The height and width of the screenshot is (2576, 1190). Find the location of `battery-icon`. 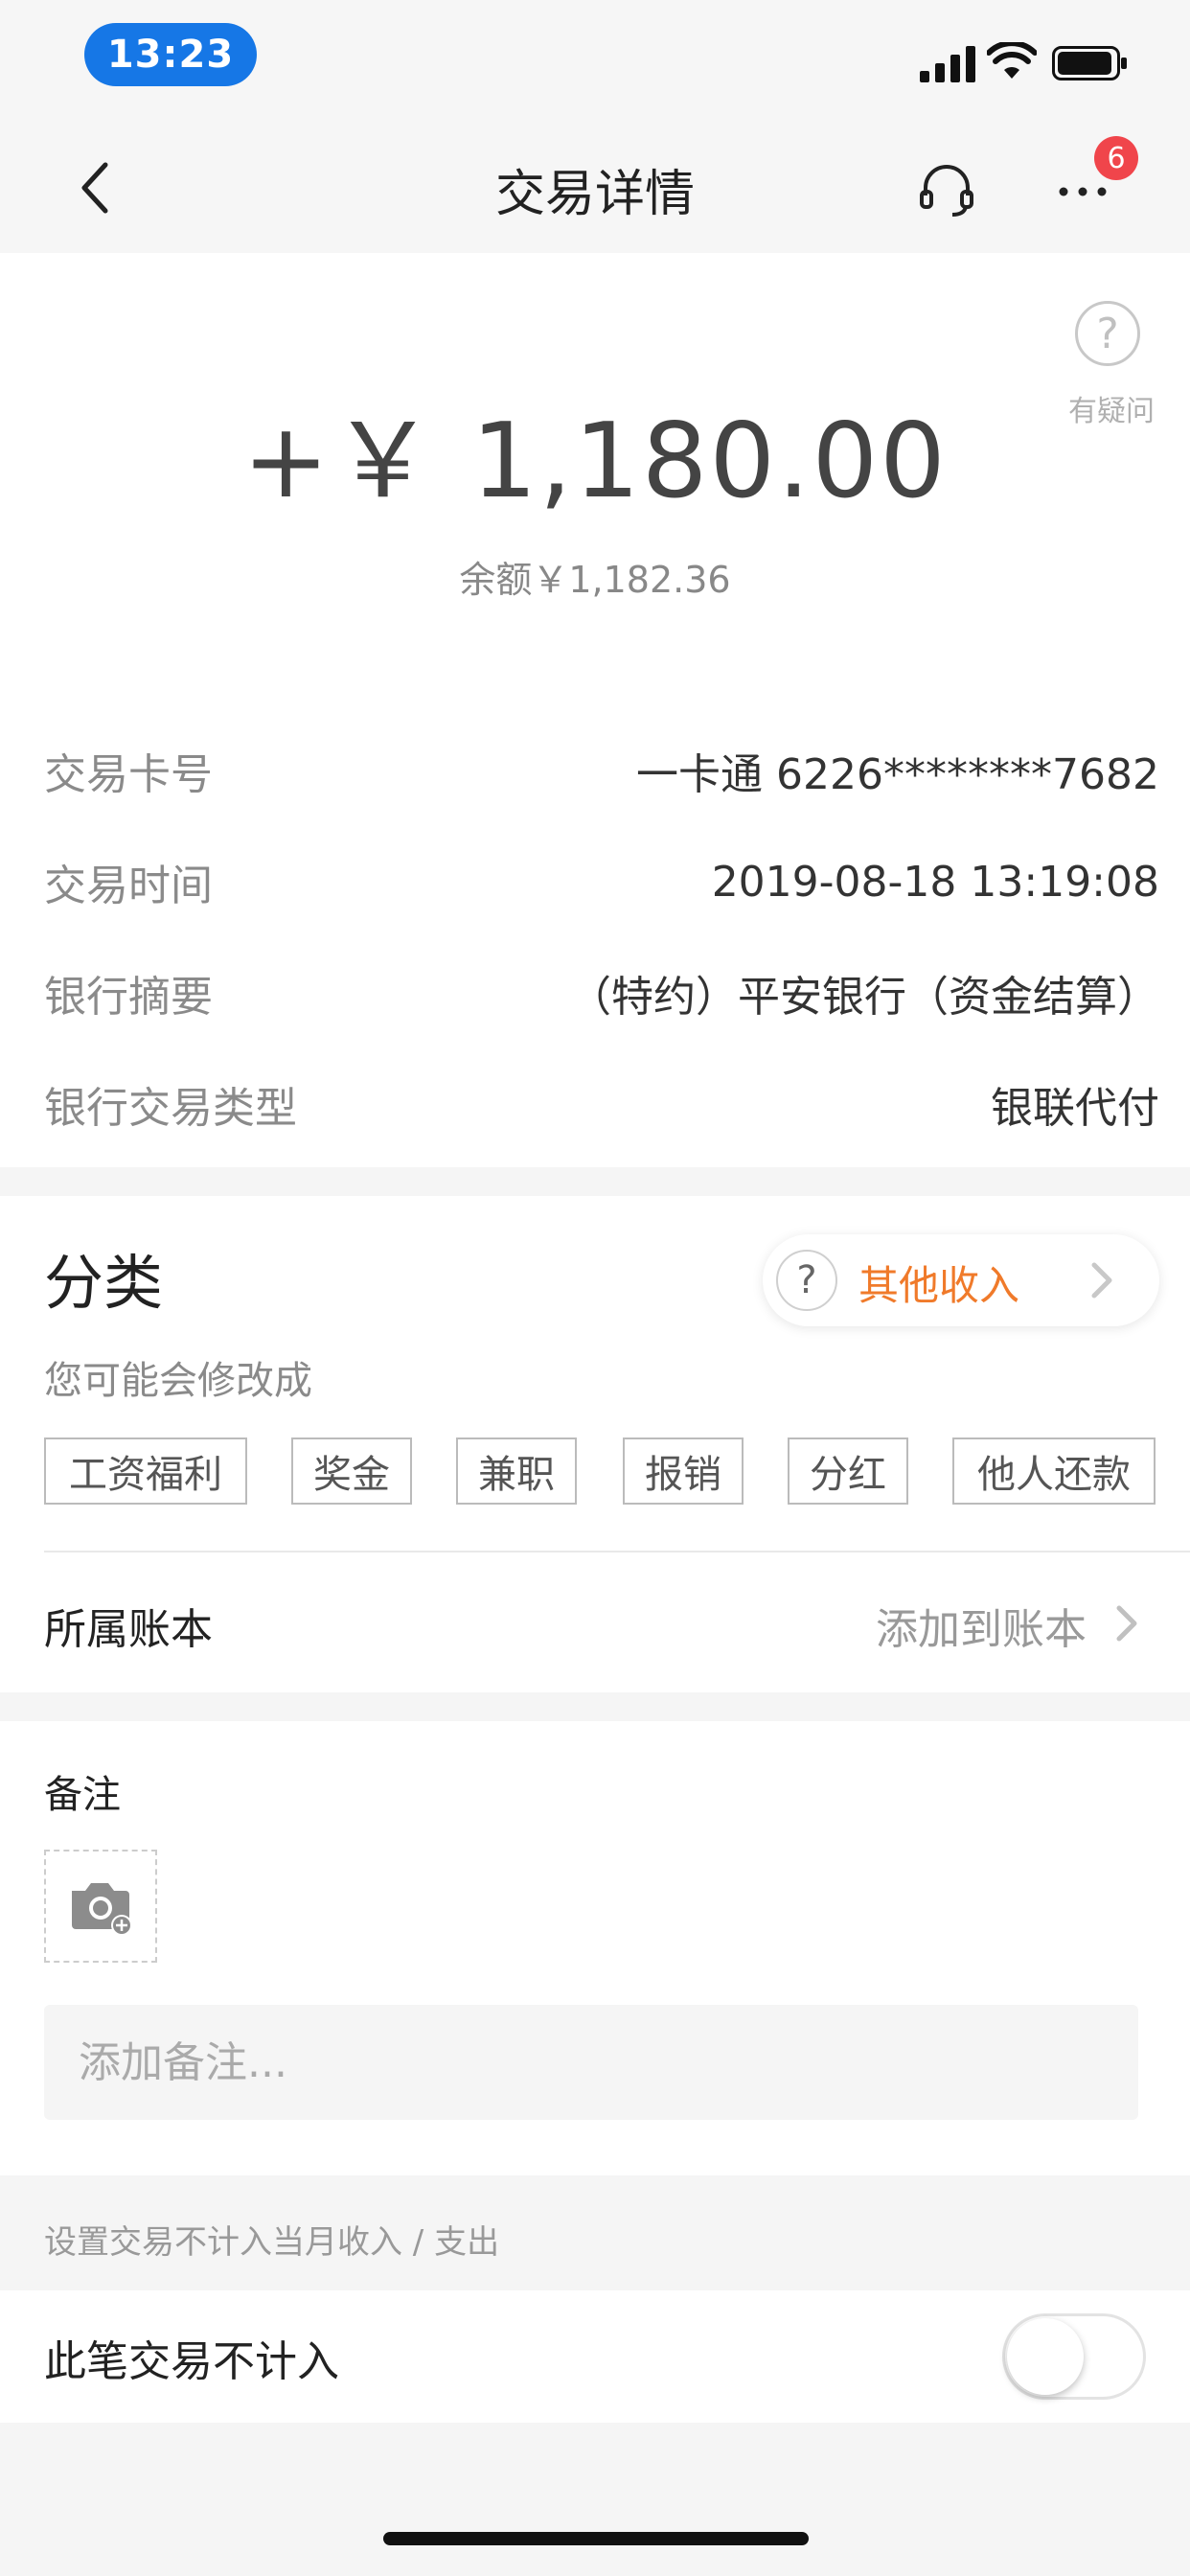

battery-icon is located at coordinates (1090, 63).